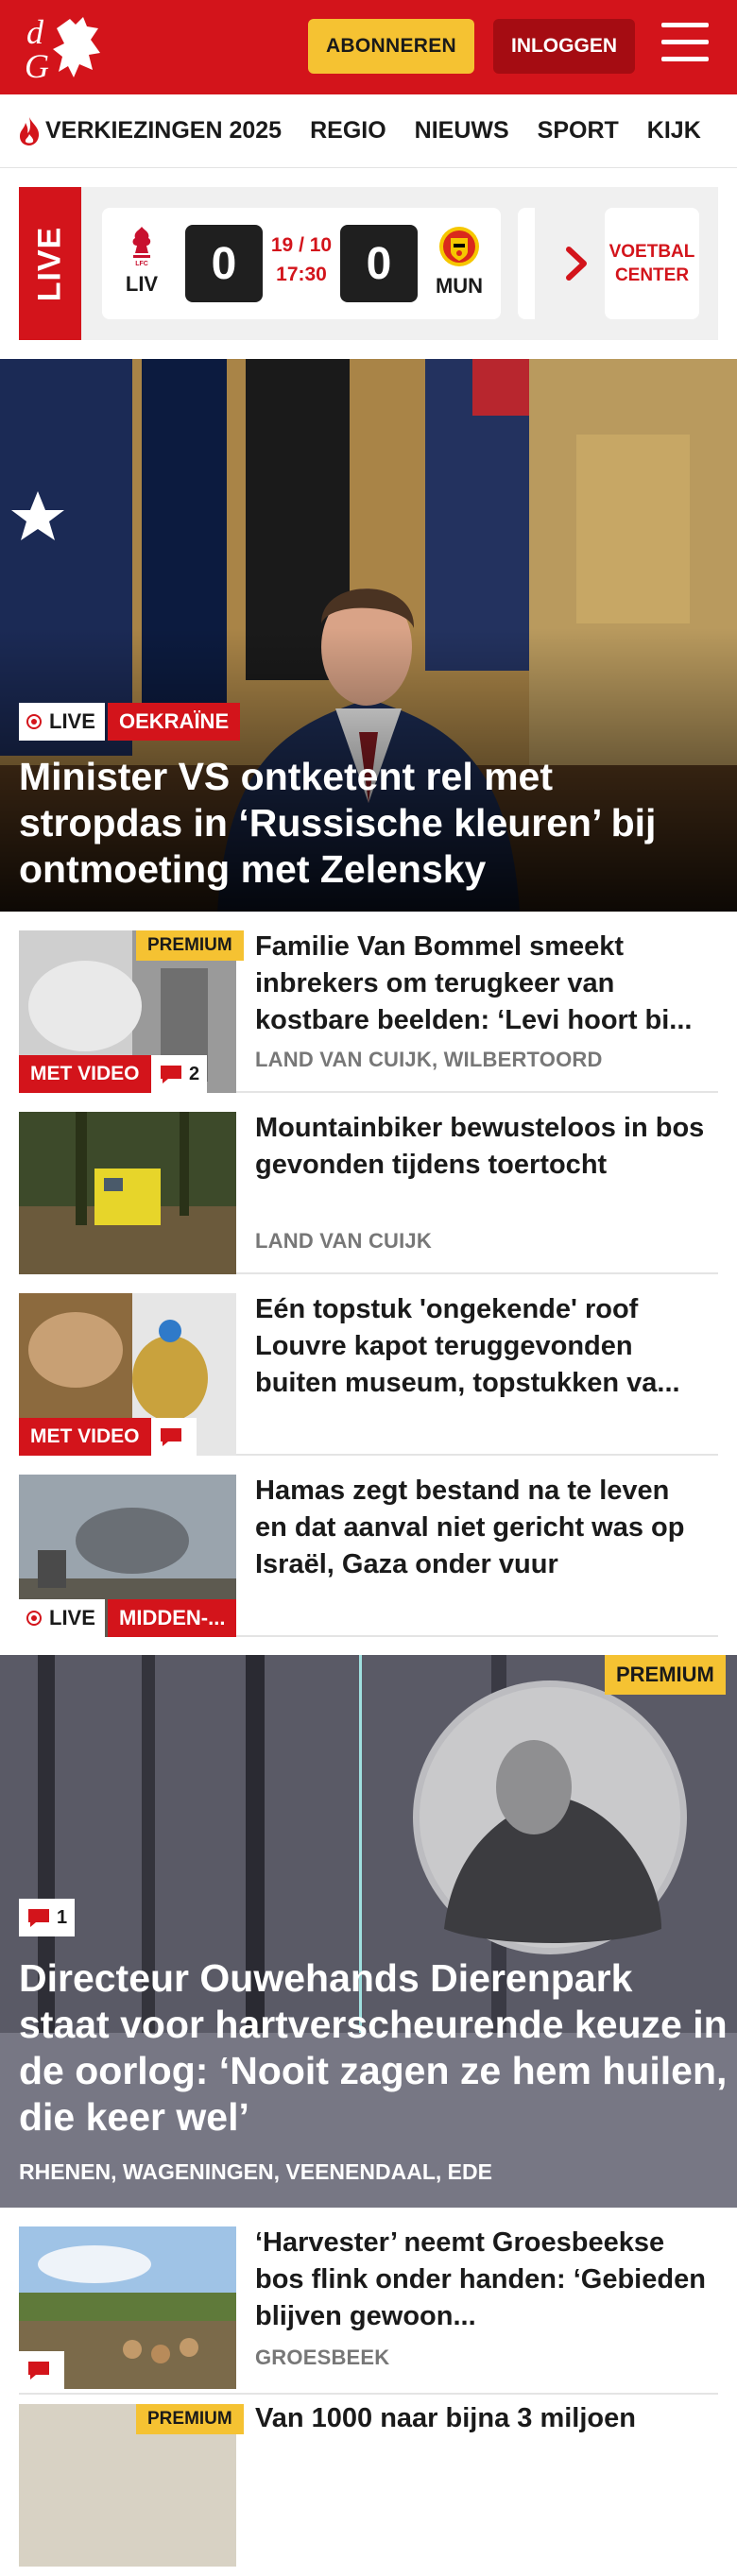  What do you see at coordinates (391, 47) in the screenshot?
I see `subscribe-button: ABONNEREN` at bounding box center [391, 47].